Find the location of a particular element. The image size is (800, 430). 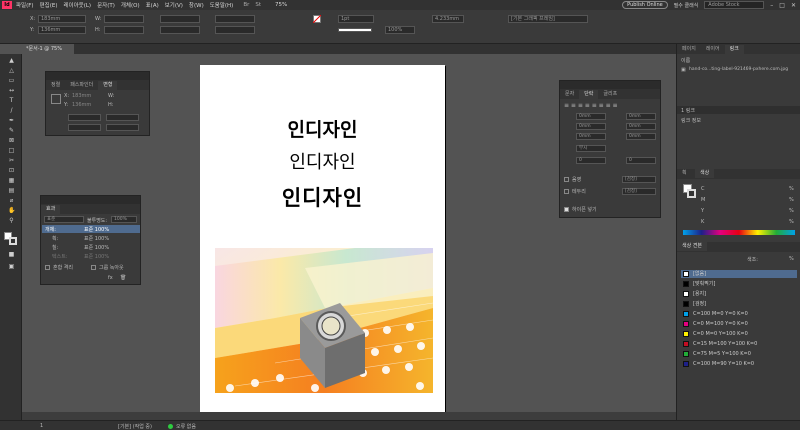

hyphenate-checkbox is located at coordinates (566, 209).